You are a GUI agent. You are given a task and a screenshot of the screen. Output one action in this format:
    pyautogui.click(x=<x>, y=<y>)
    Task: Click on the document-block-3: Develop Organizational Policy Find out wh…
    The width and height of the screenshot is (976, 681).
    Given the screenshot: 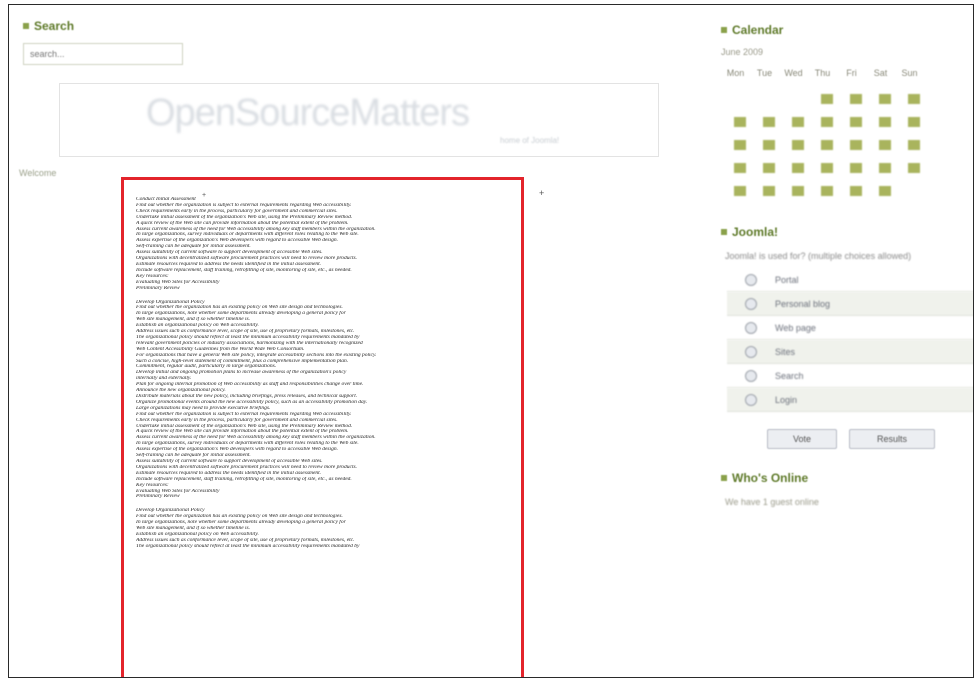 What is the action you would take?
    pyautogui.click(x=324, y=528)
    